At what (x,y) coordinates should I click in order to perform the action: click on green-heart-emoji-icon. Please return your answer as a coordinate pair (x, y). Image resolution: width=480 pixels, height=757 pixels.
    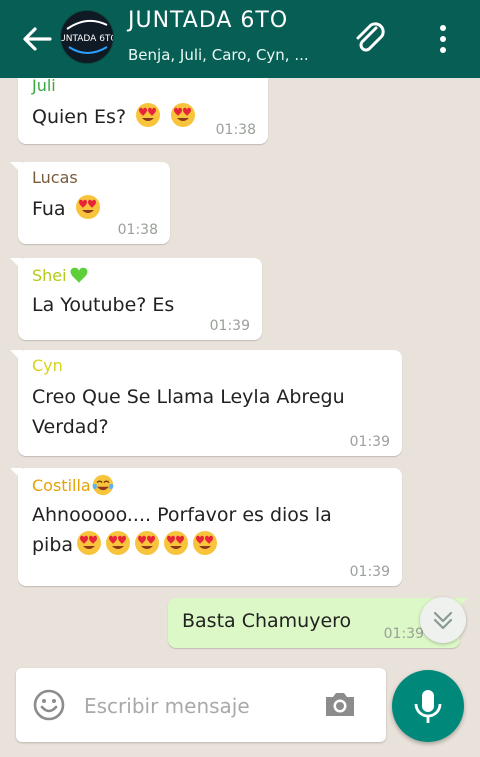
    Looking at the image, I should click on (79, 275).